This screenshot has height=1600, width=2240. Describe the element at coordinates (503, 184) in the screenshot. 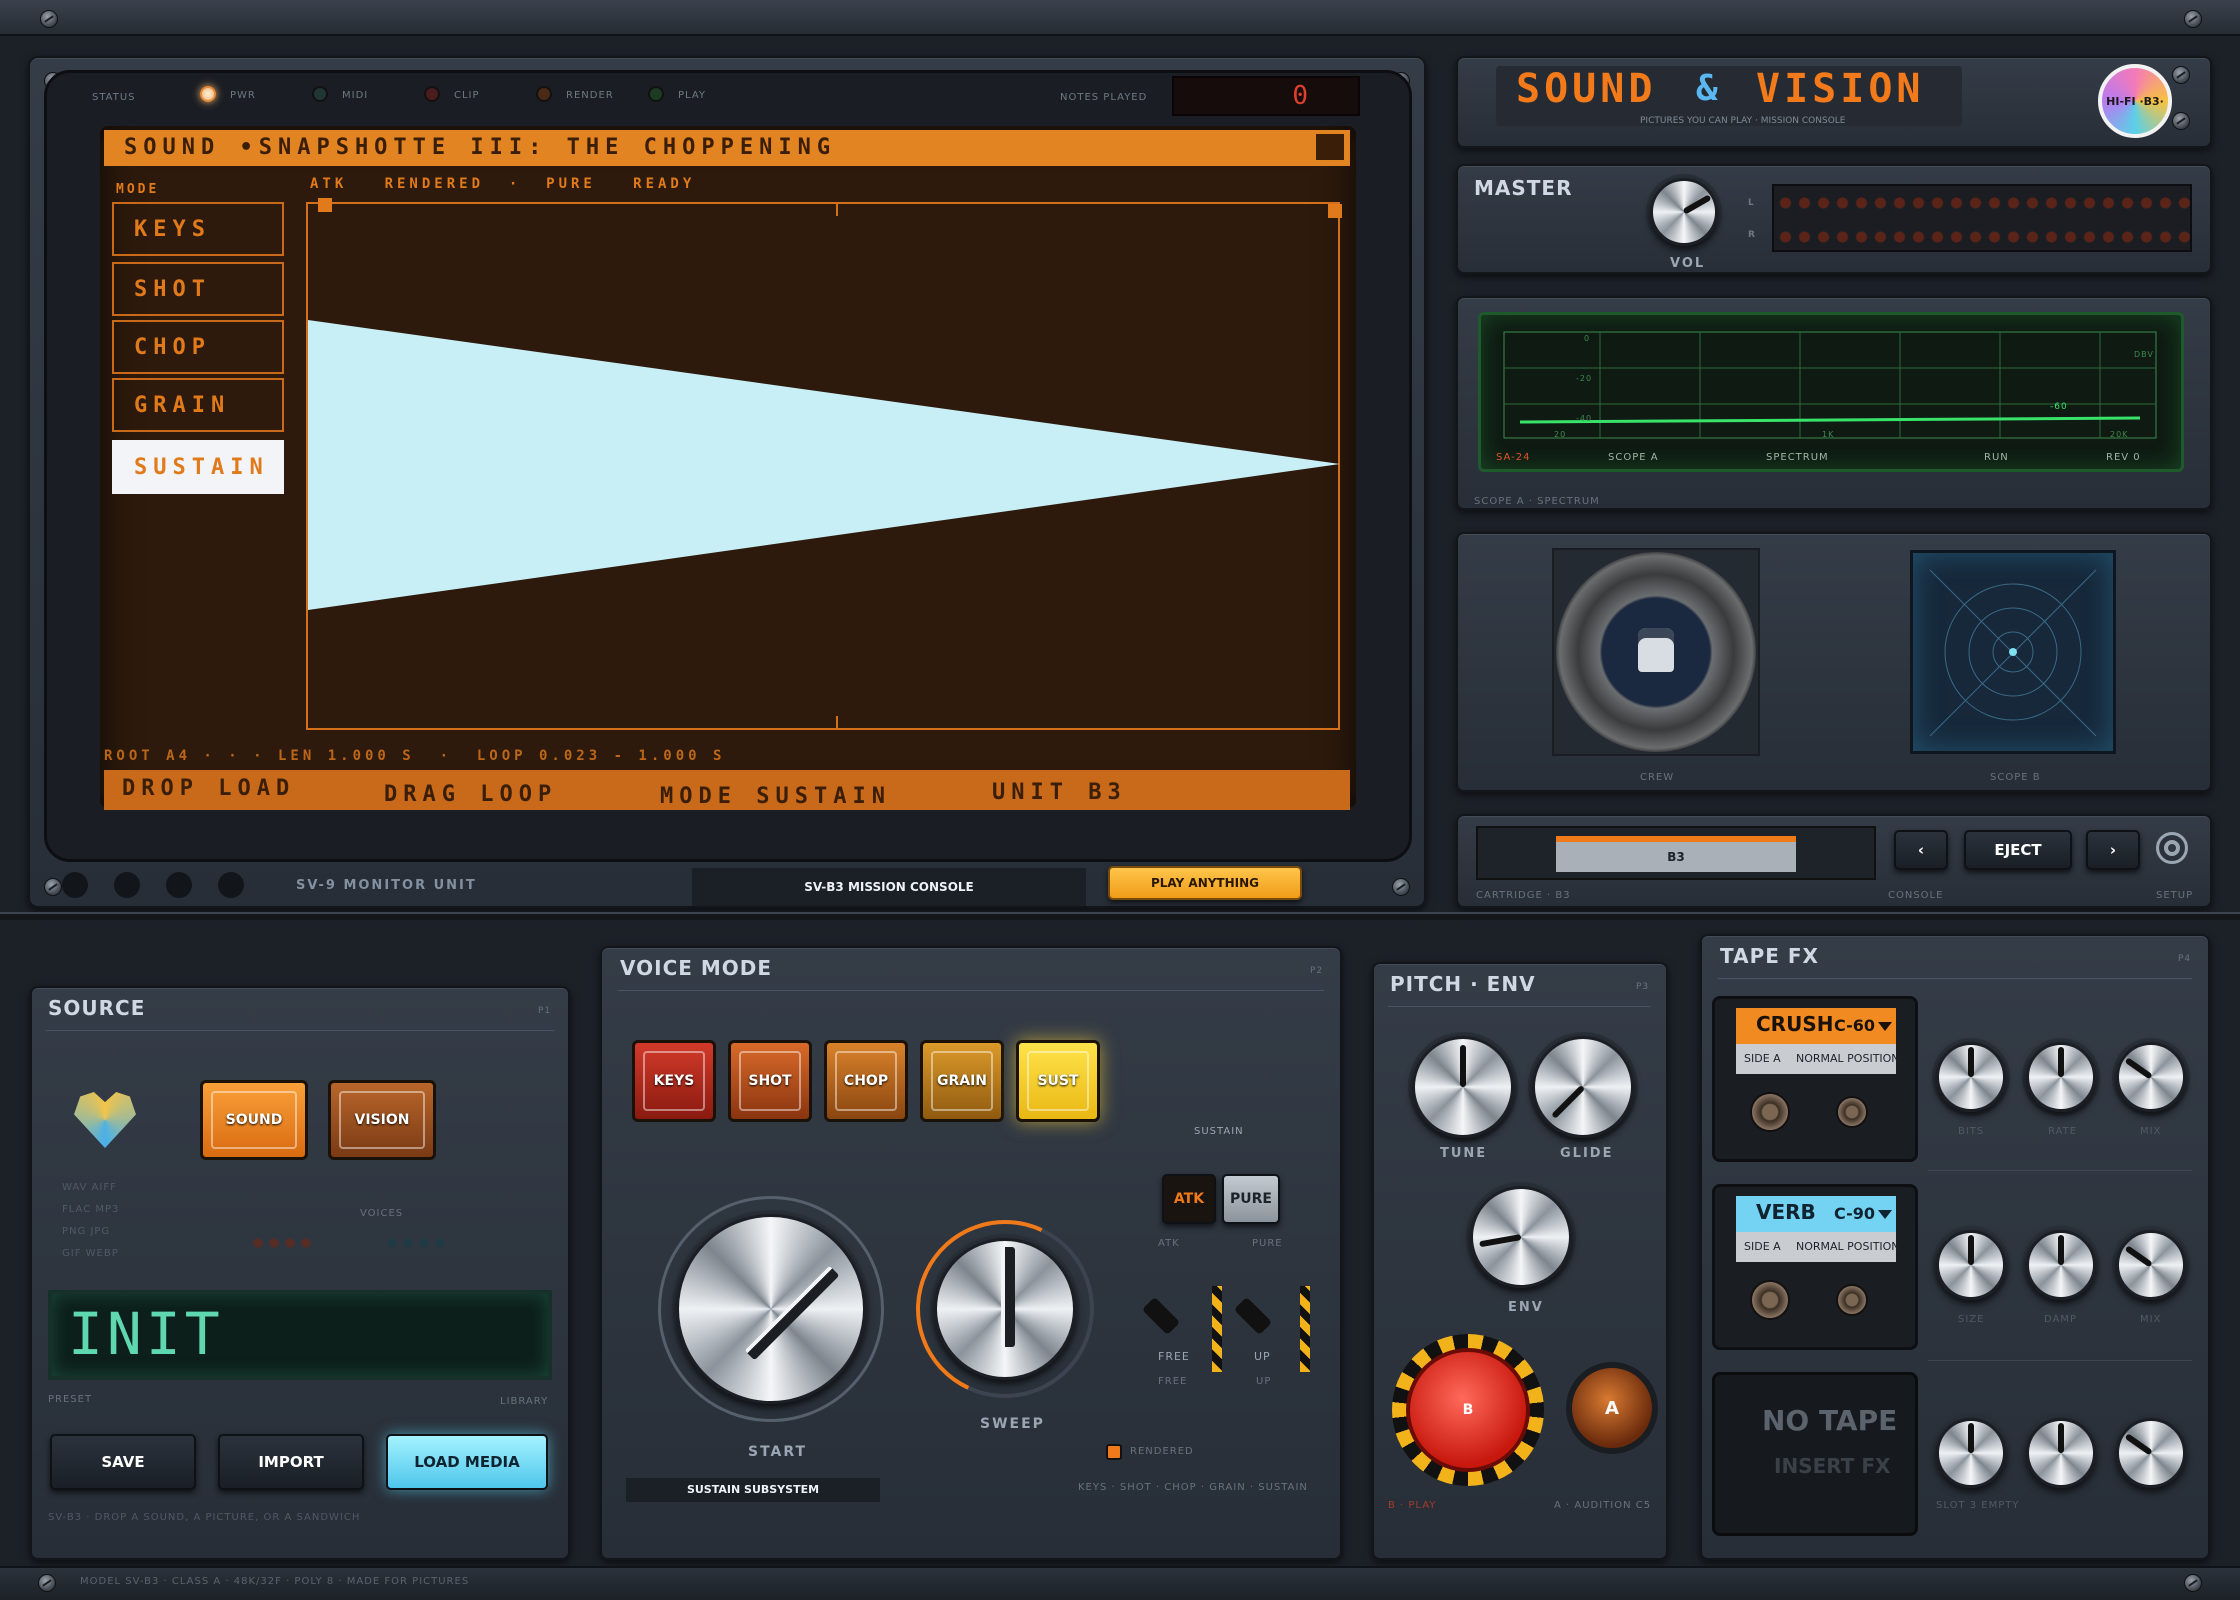

I see `header-tags: ATK RENDERED · PURE READY` at that location.